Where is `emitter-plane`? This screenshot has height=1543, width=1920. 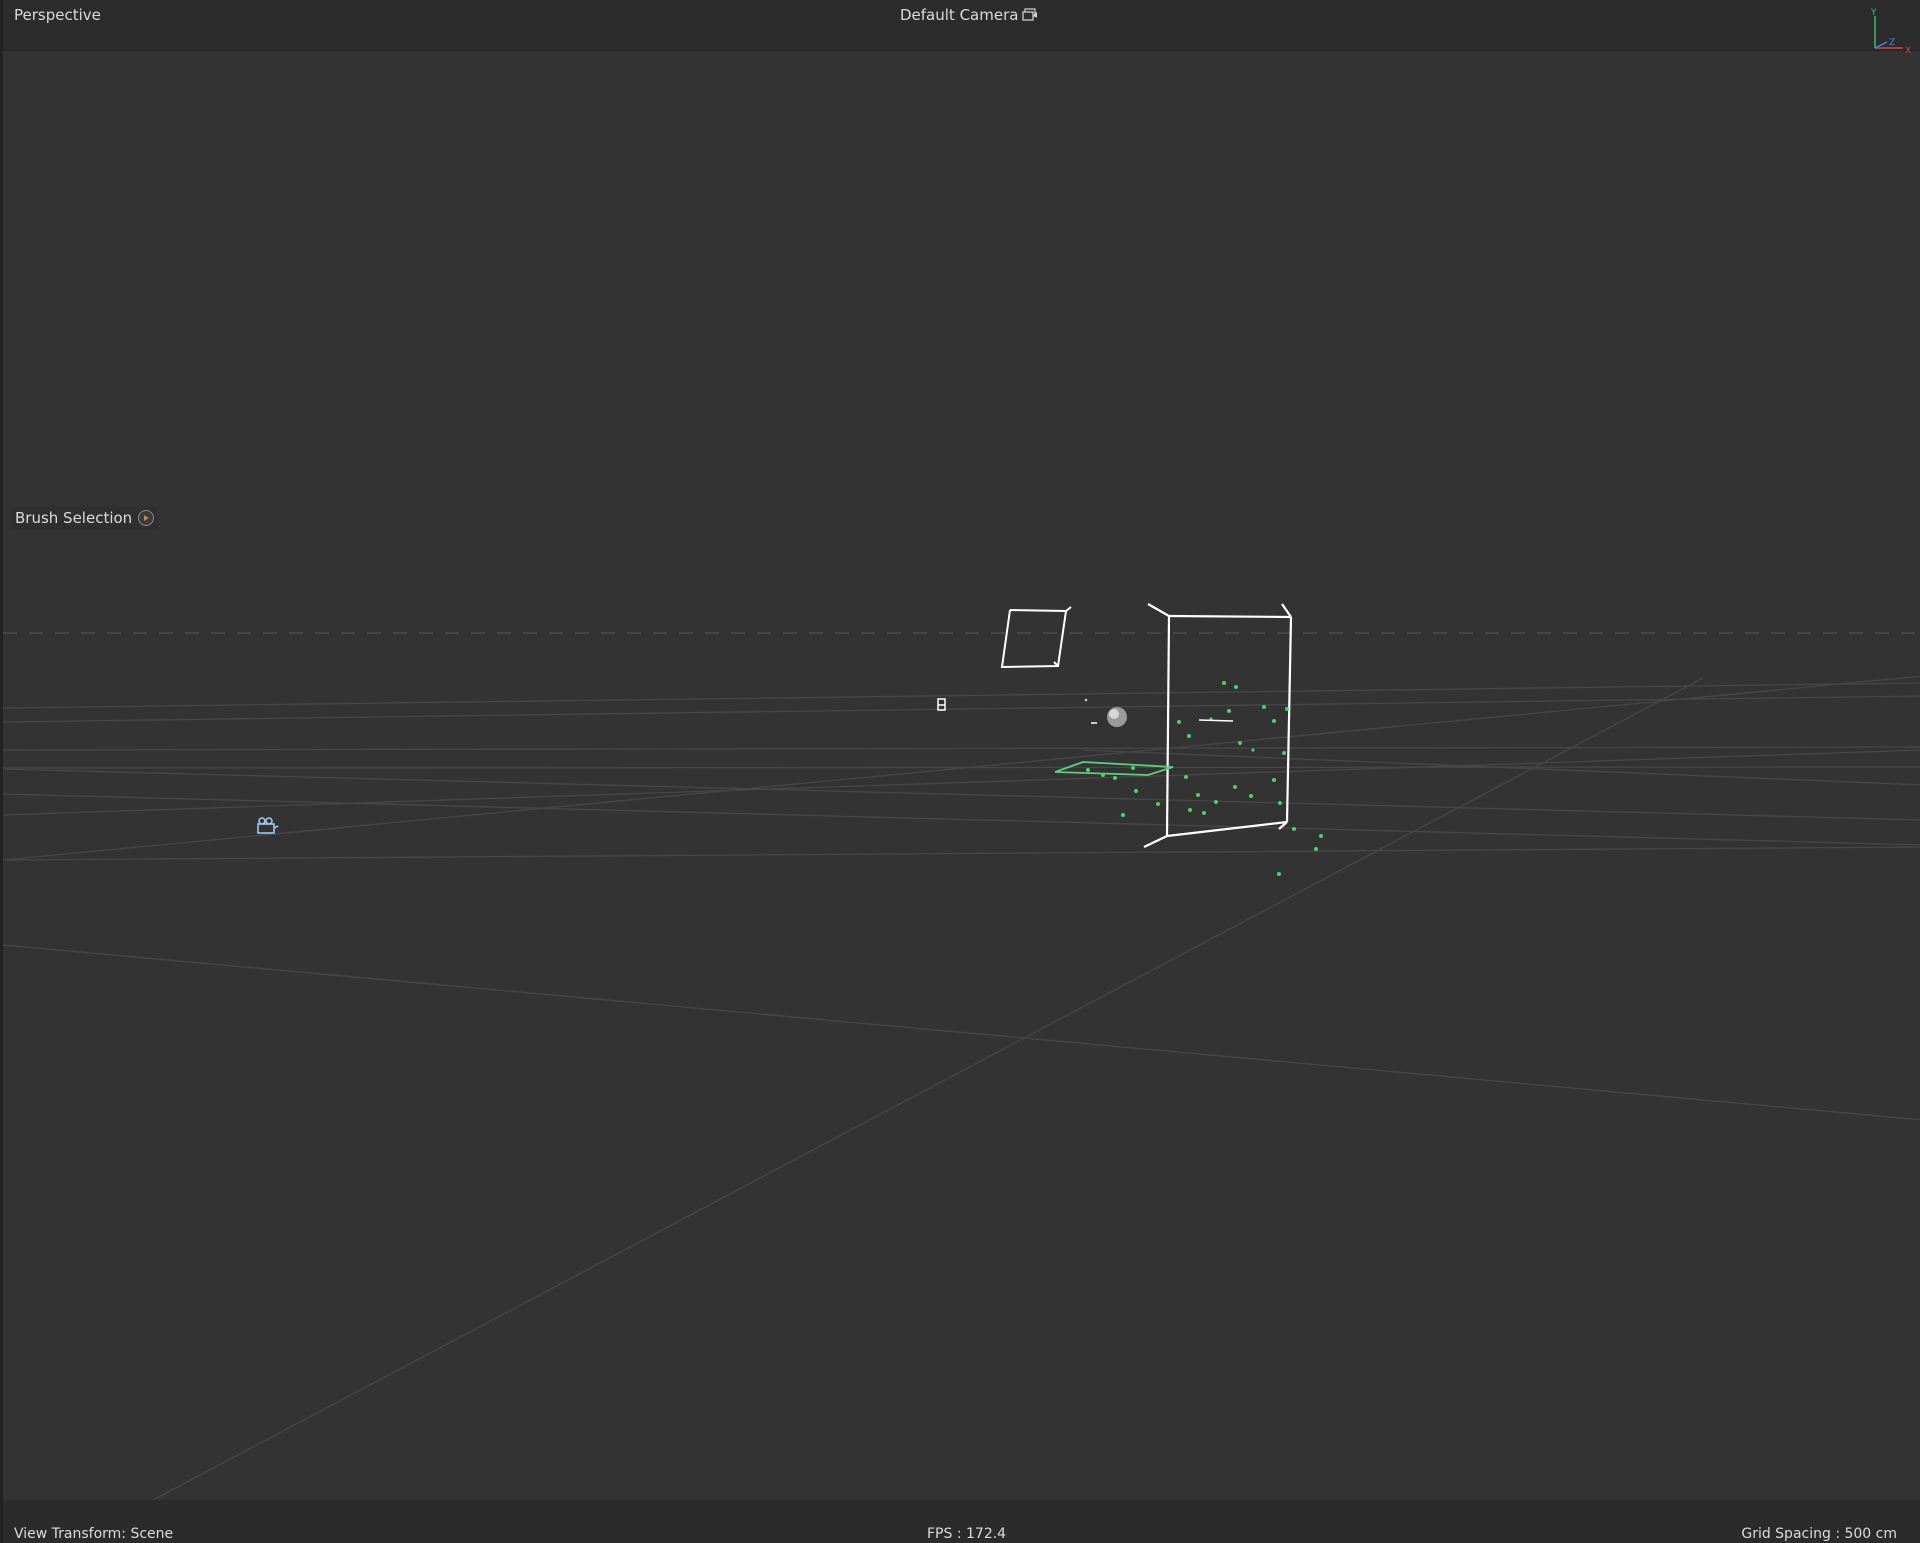
emitter-plane is located at coordinates (1114, 768).